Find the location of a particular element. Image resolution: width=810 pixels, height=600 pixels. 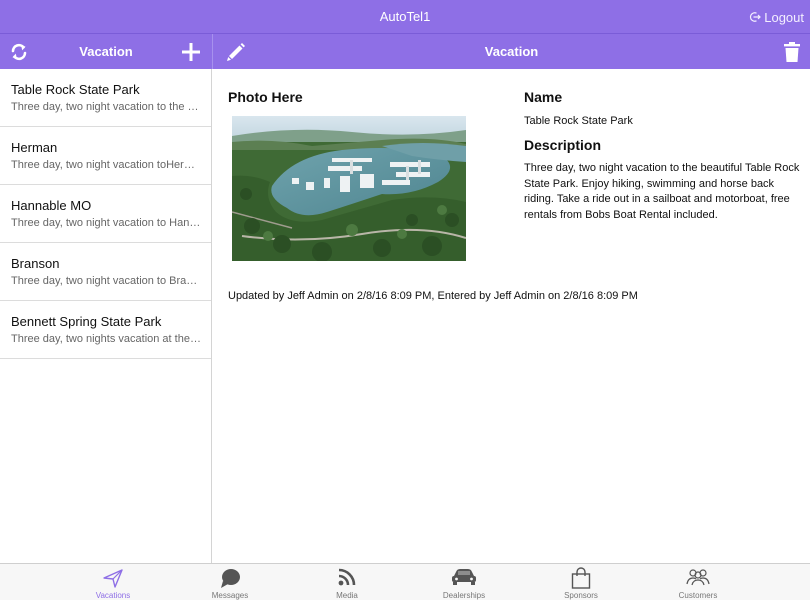

app-title: AutoTel1 is located at coordinates (405, 16).